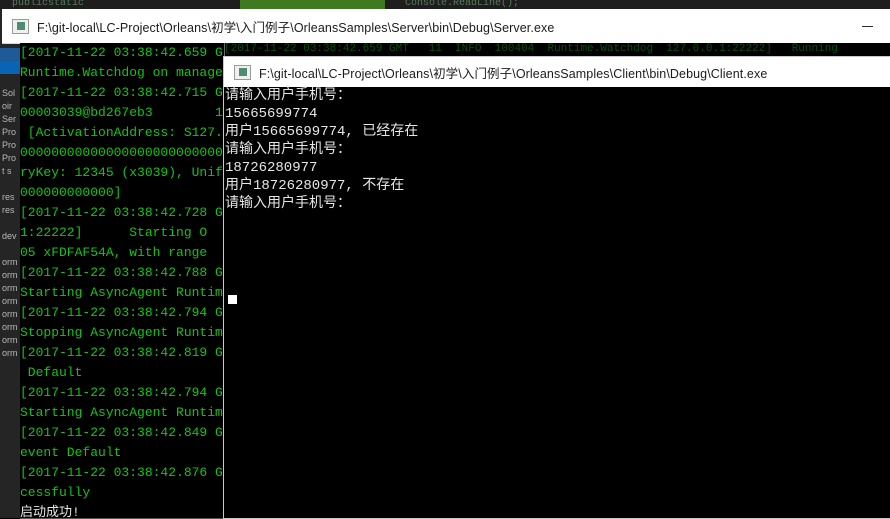  What do you see at coordinates (121, 212) in the screenshot?
I see `console-line: [2017-11-22 03:38:42.728 G` at bounding box center [121, 212].